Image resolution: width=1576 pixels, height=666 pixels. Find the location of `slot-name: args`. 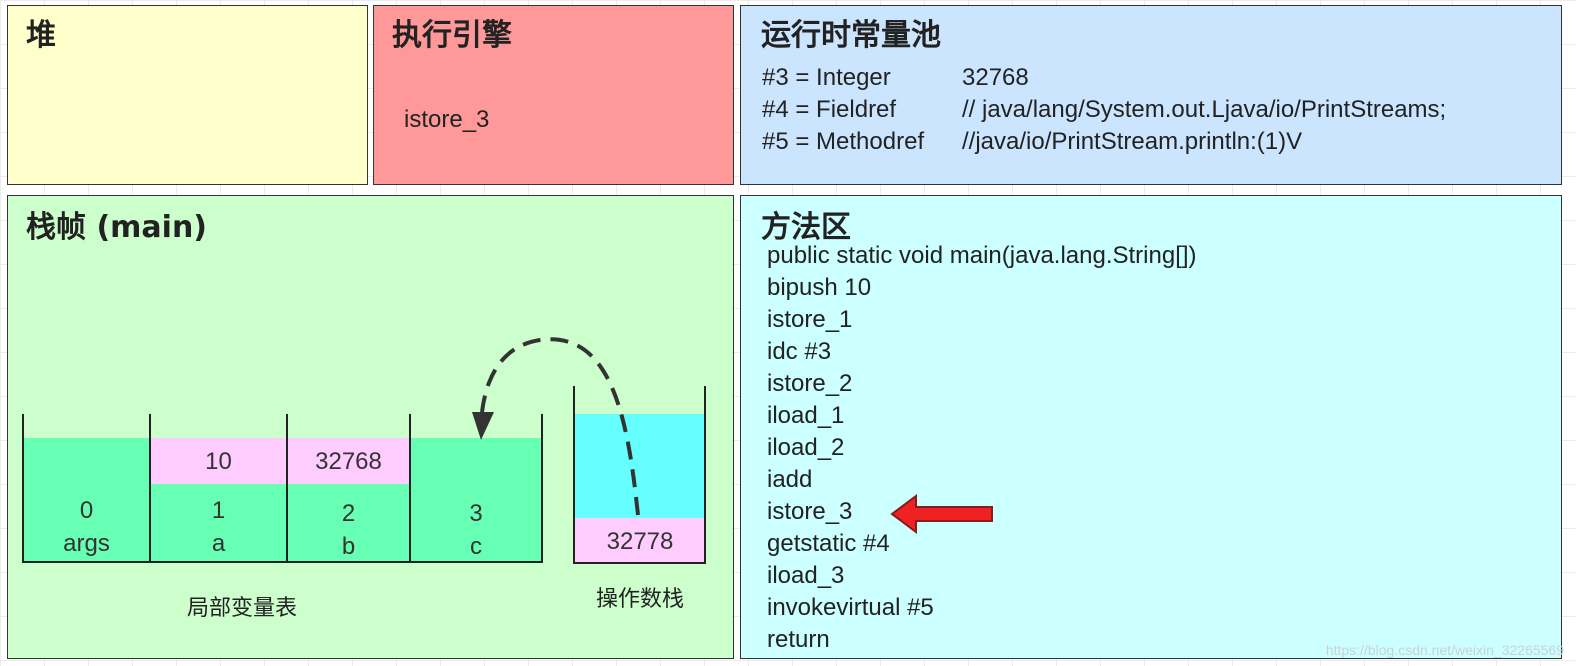

slot-name: args is located at coordinates (86, 543).